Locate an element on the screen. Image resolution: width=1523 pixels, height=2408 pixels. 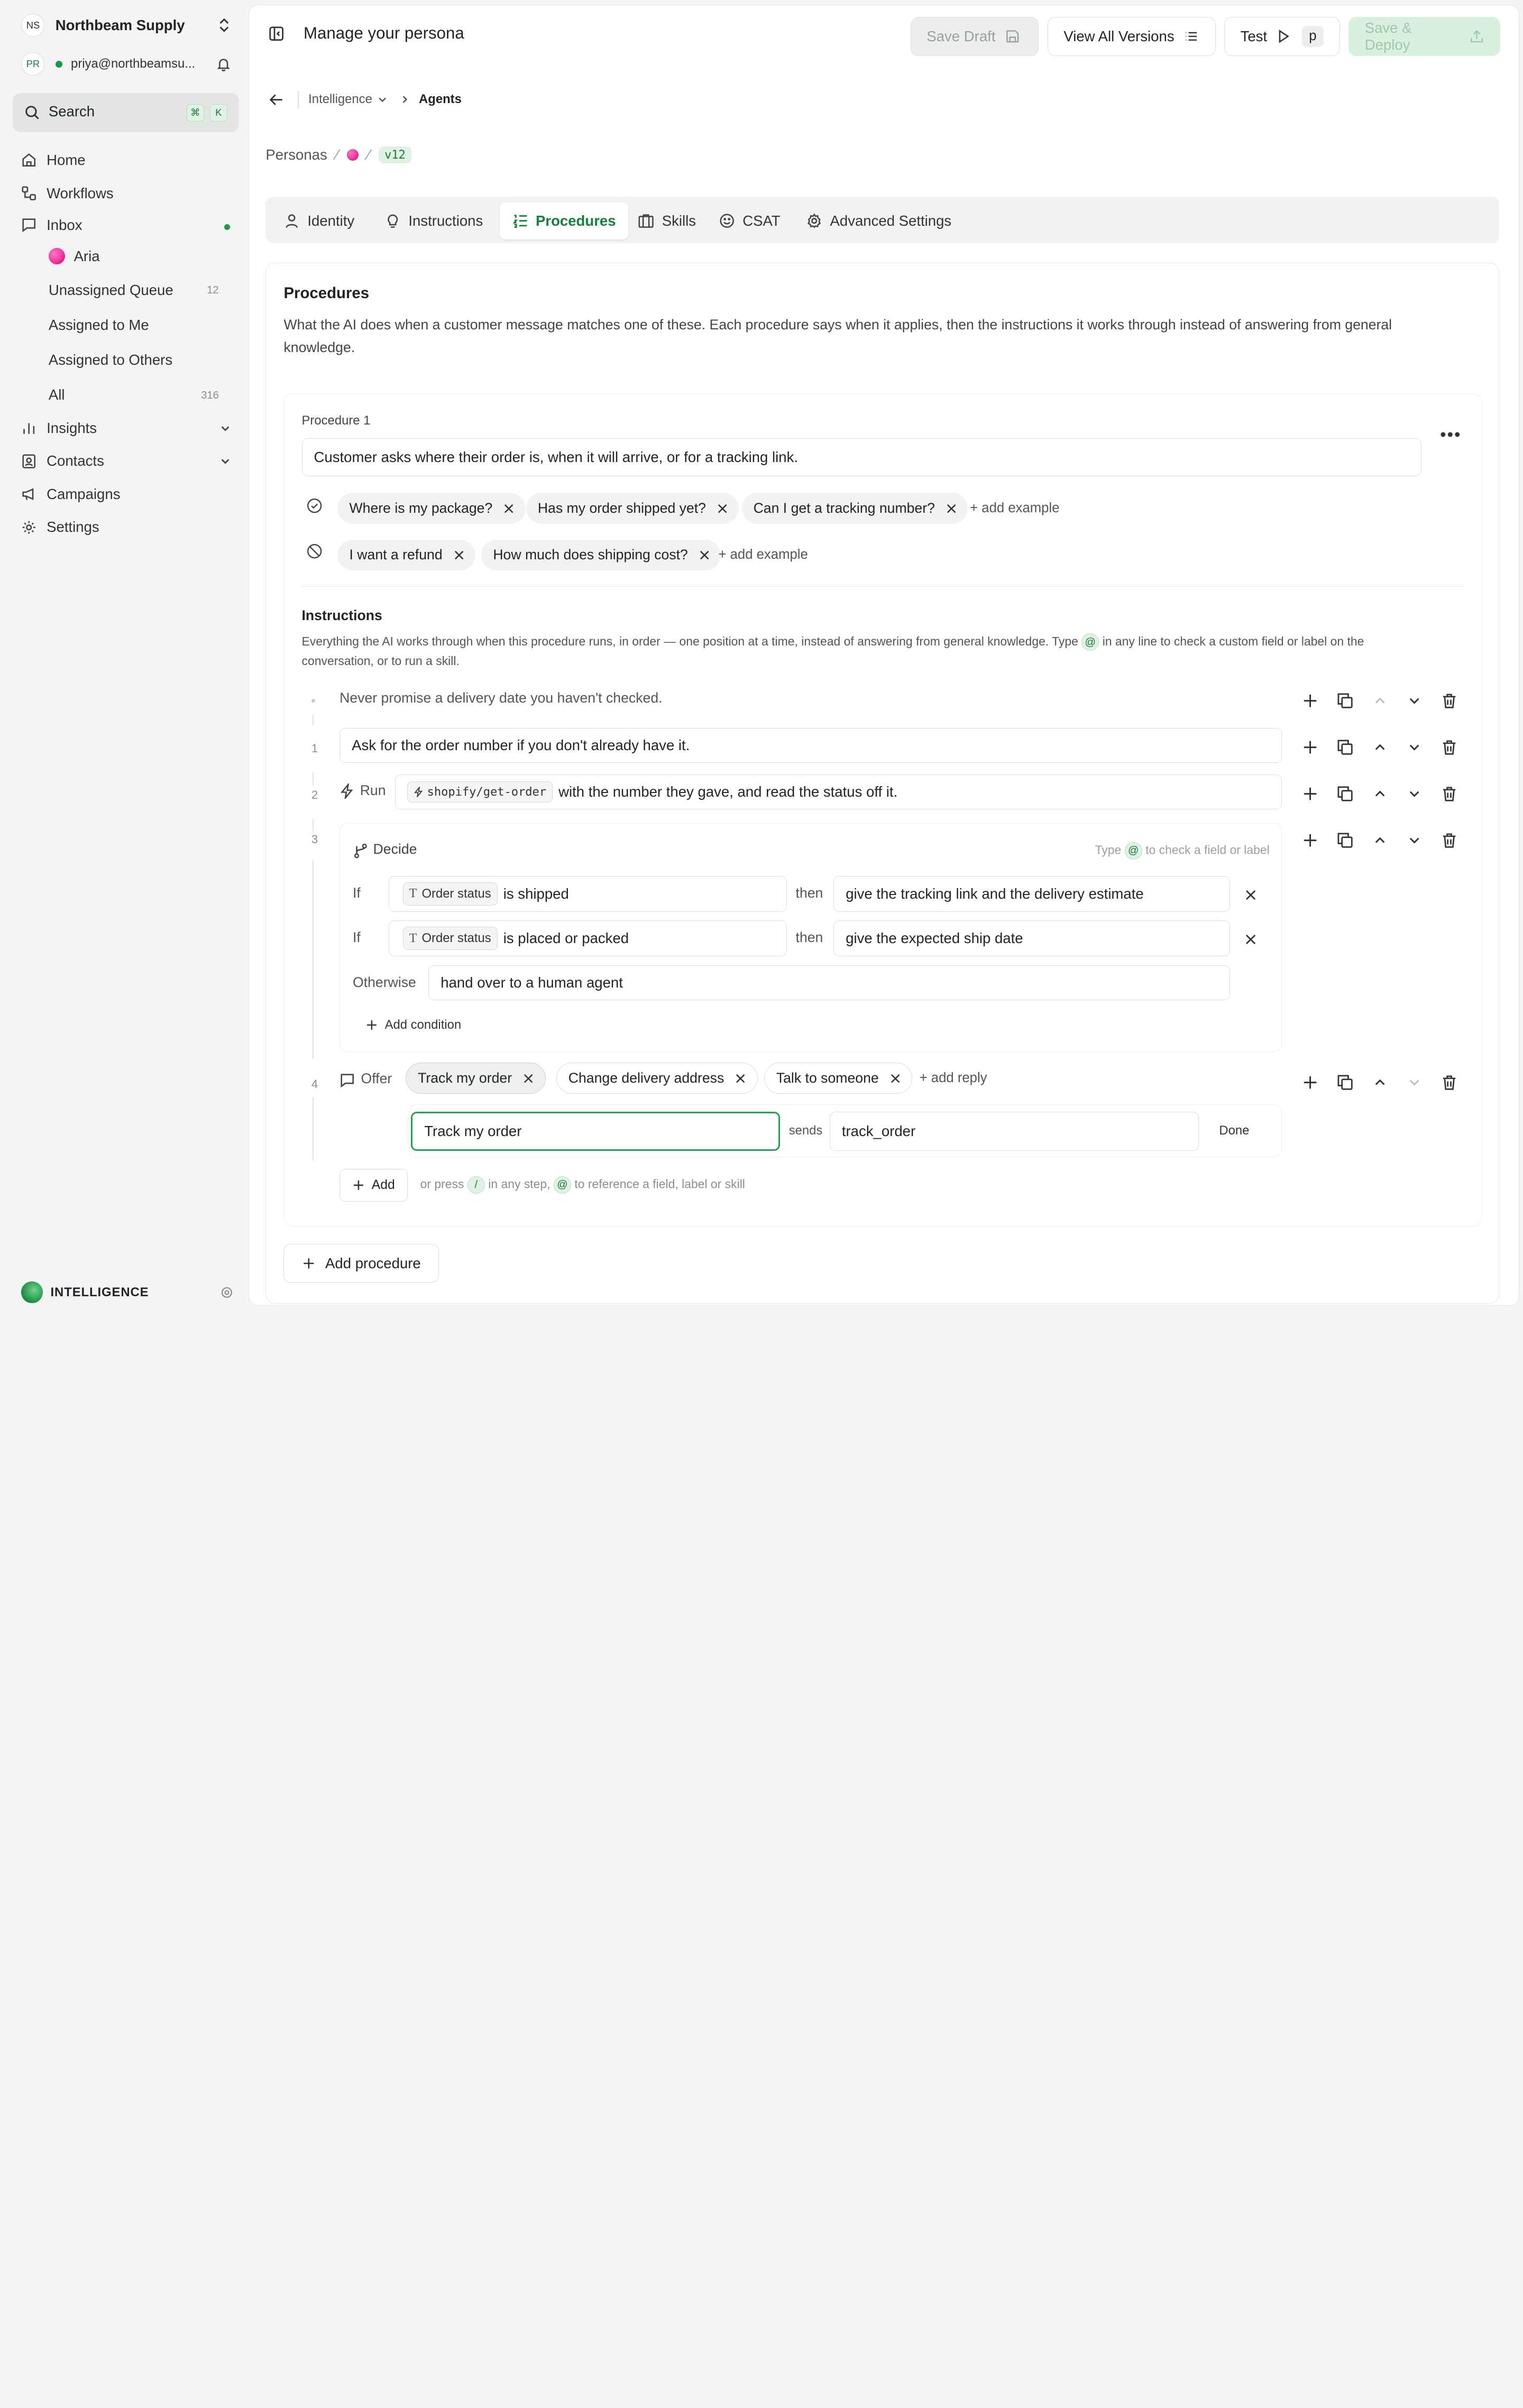
run-label: Run is located at coordinates (373, 790).